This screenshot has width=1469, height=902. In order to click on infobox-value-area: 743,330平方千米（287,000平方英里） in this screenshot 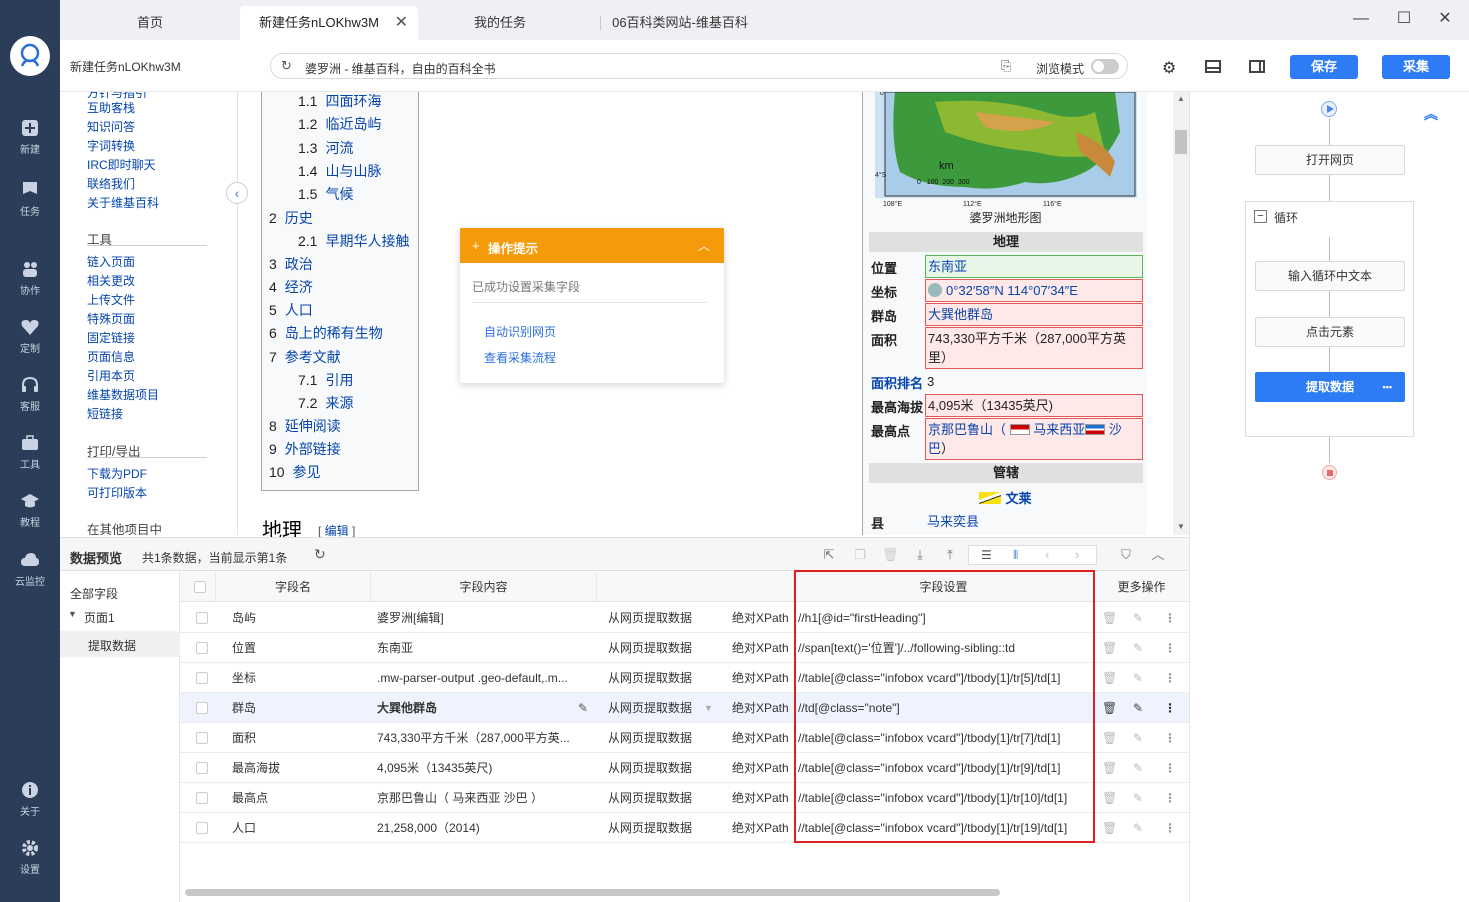, I will do `click(1034, 348)`.